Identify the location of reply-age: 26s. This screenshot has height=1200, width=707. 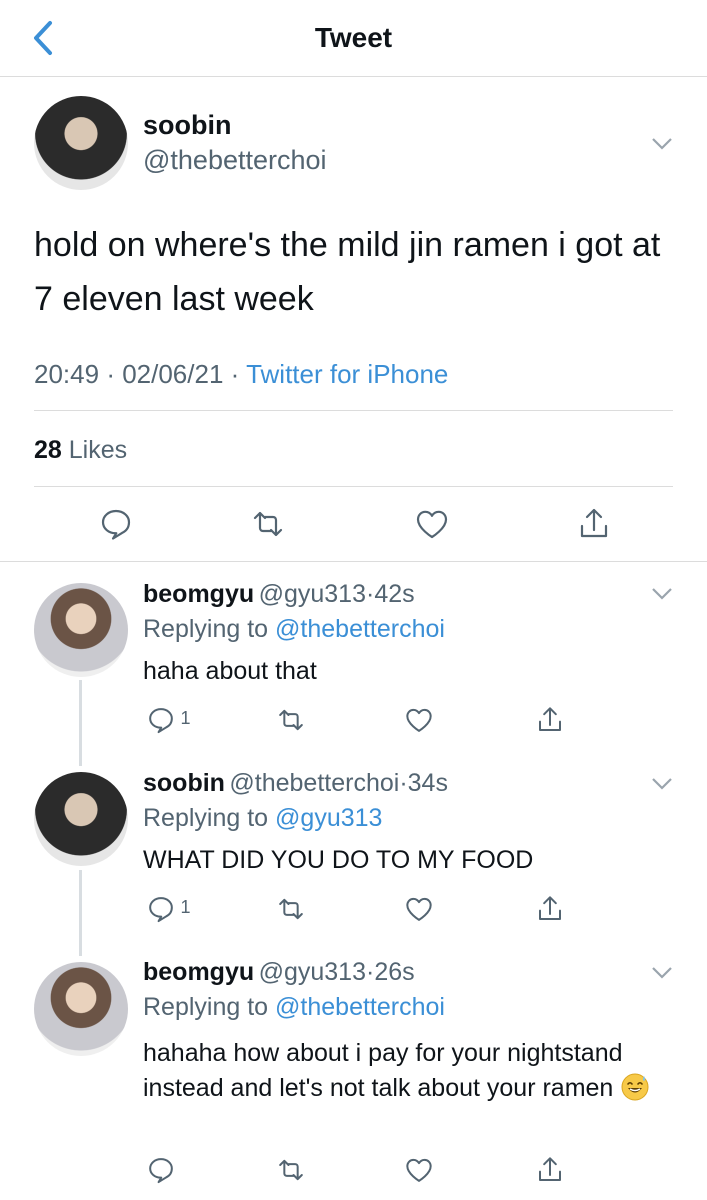
(394, 972).